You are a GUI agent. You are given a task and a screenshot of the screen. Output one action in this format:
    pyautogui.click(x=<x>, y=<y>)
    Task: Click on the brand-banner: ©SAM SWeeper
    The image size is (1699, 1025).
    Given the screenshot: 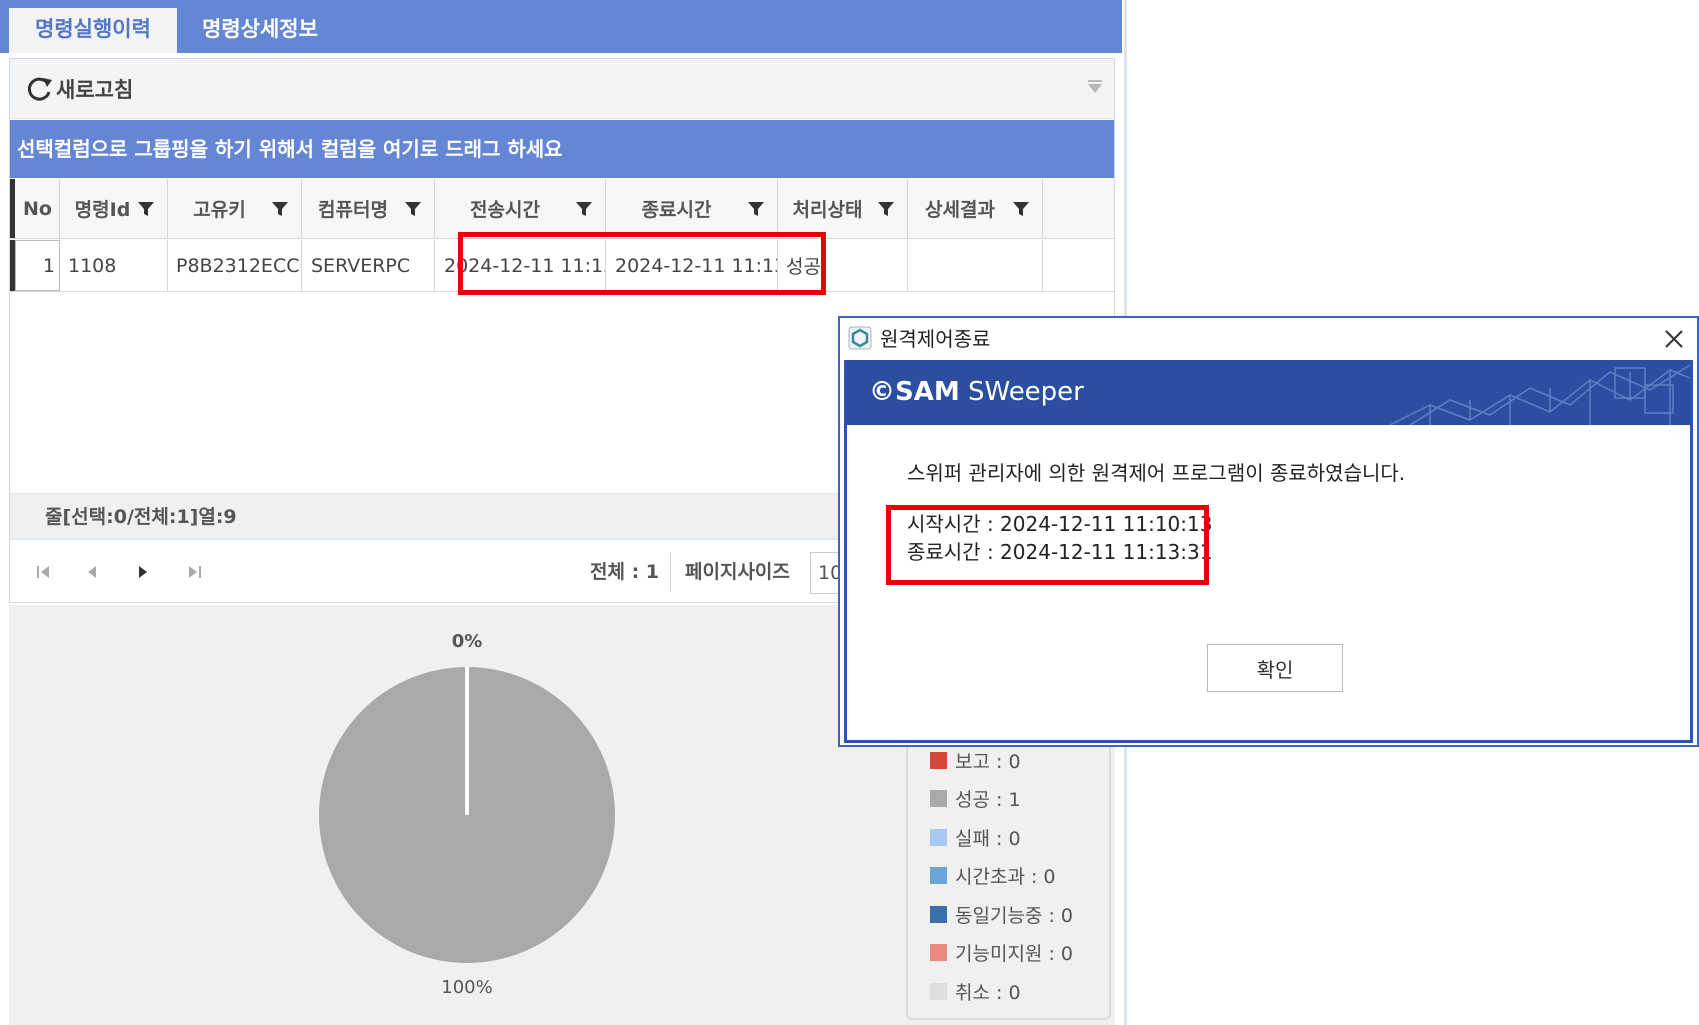 What is the action you would take?
    pyautogui.click(x=1268, y=392)
    